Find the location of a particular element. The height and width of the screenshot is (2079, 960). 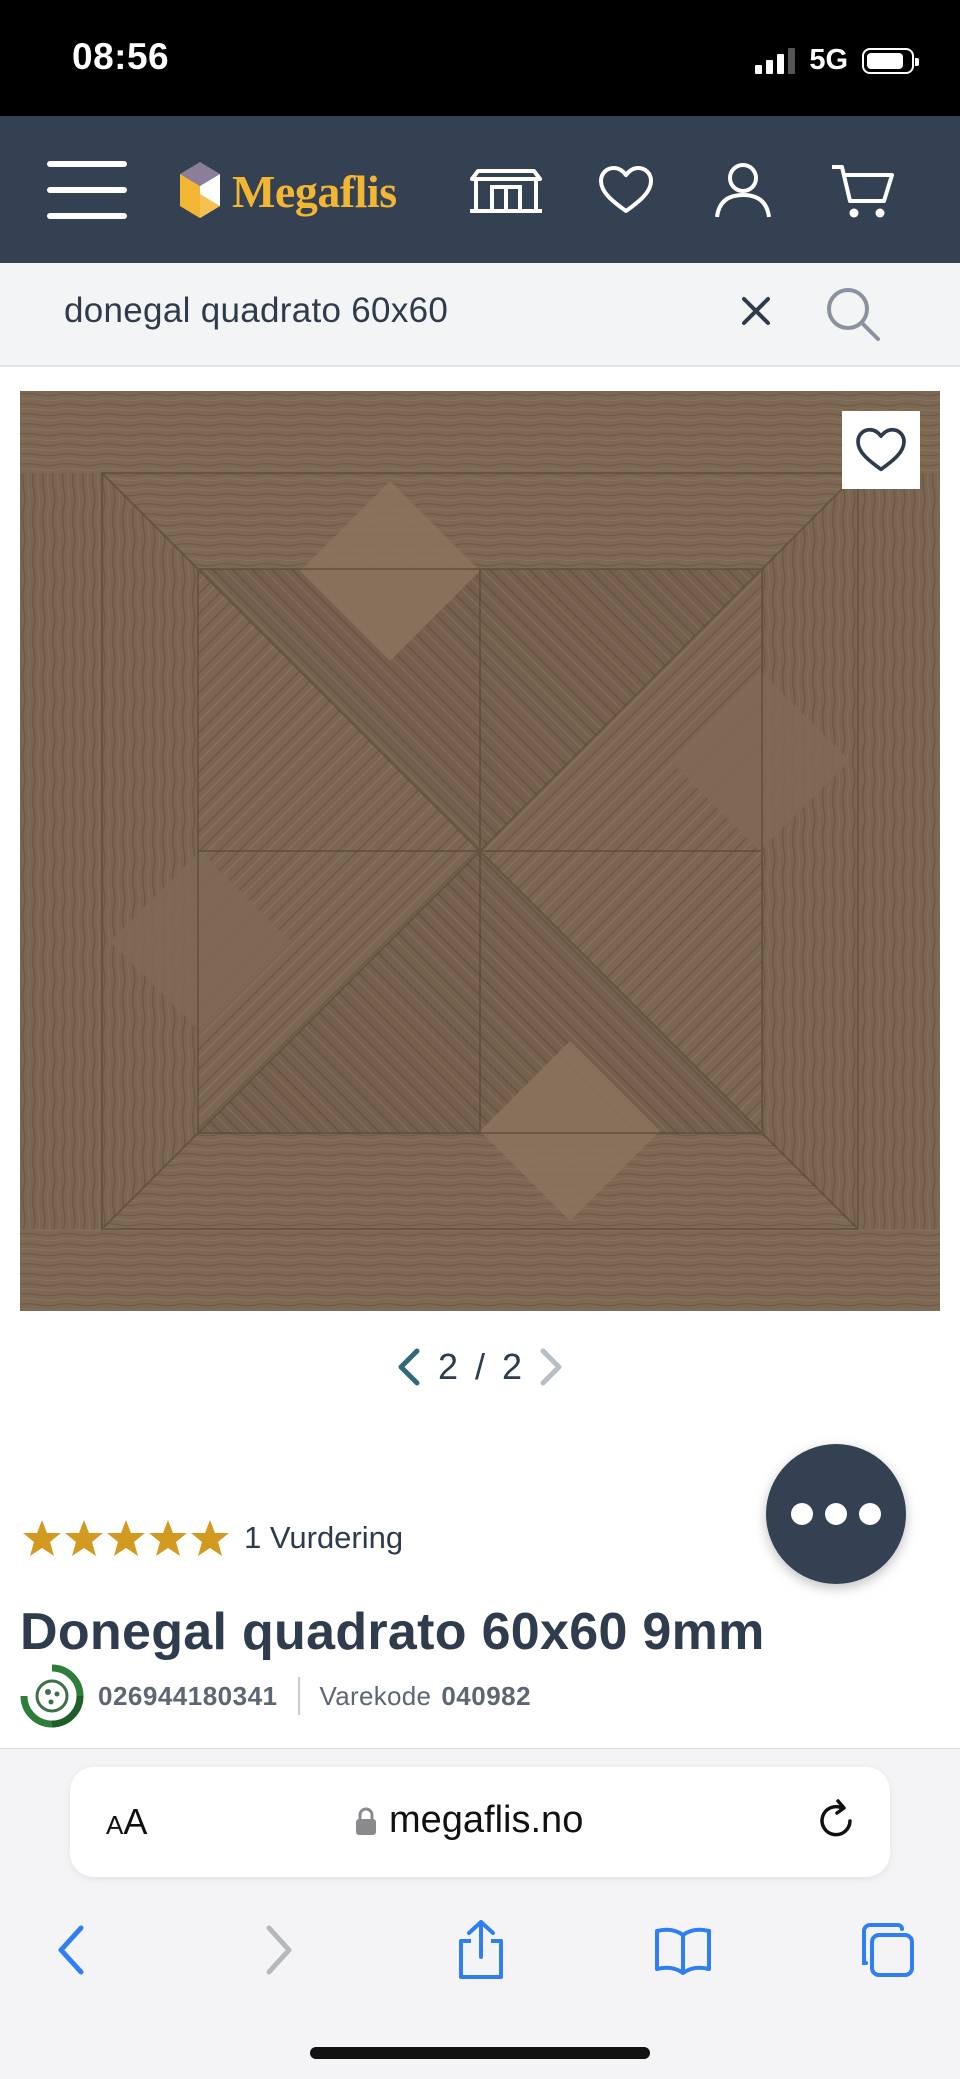

wishlist-button is located at coordinates (626, 189).